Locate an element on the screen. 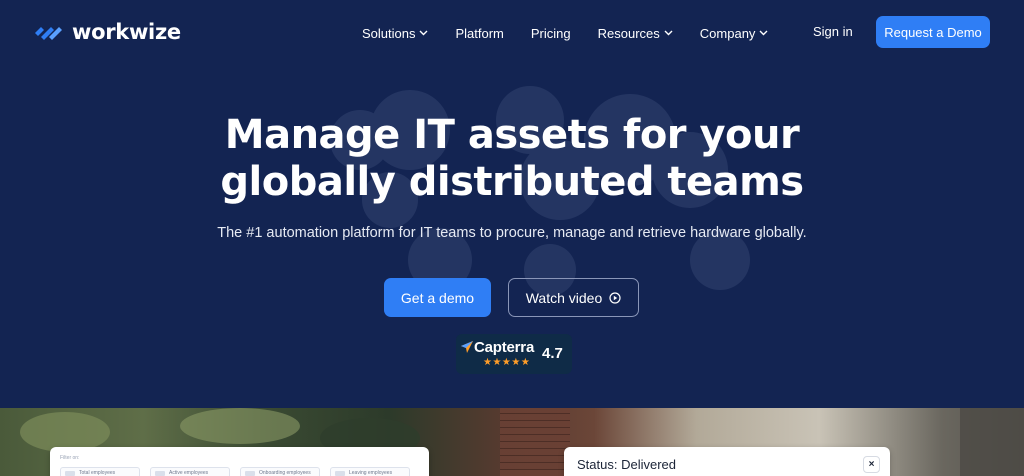 The image size is (1024, 476). request-demo-button: Request a Demo is located at coordinates (933, 32).